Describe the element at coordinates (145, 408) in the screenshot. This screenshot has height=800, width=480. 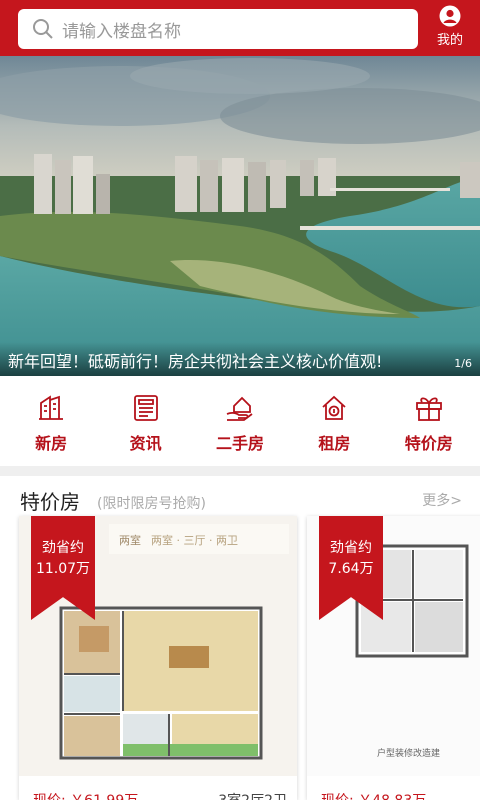
I see `news-icon` at that location.